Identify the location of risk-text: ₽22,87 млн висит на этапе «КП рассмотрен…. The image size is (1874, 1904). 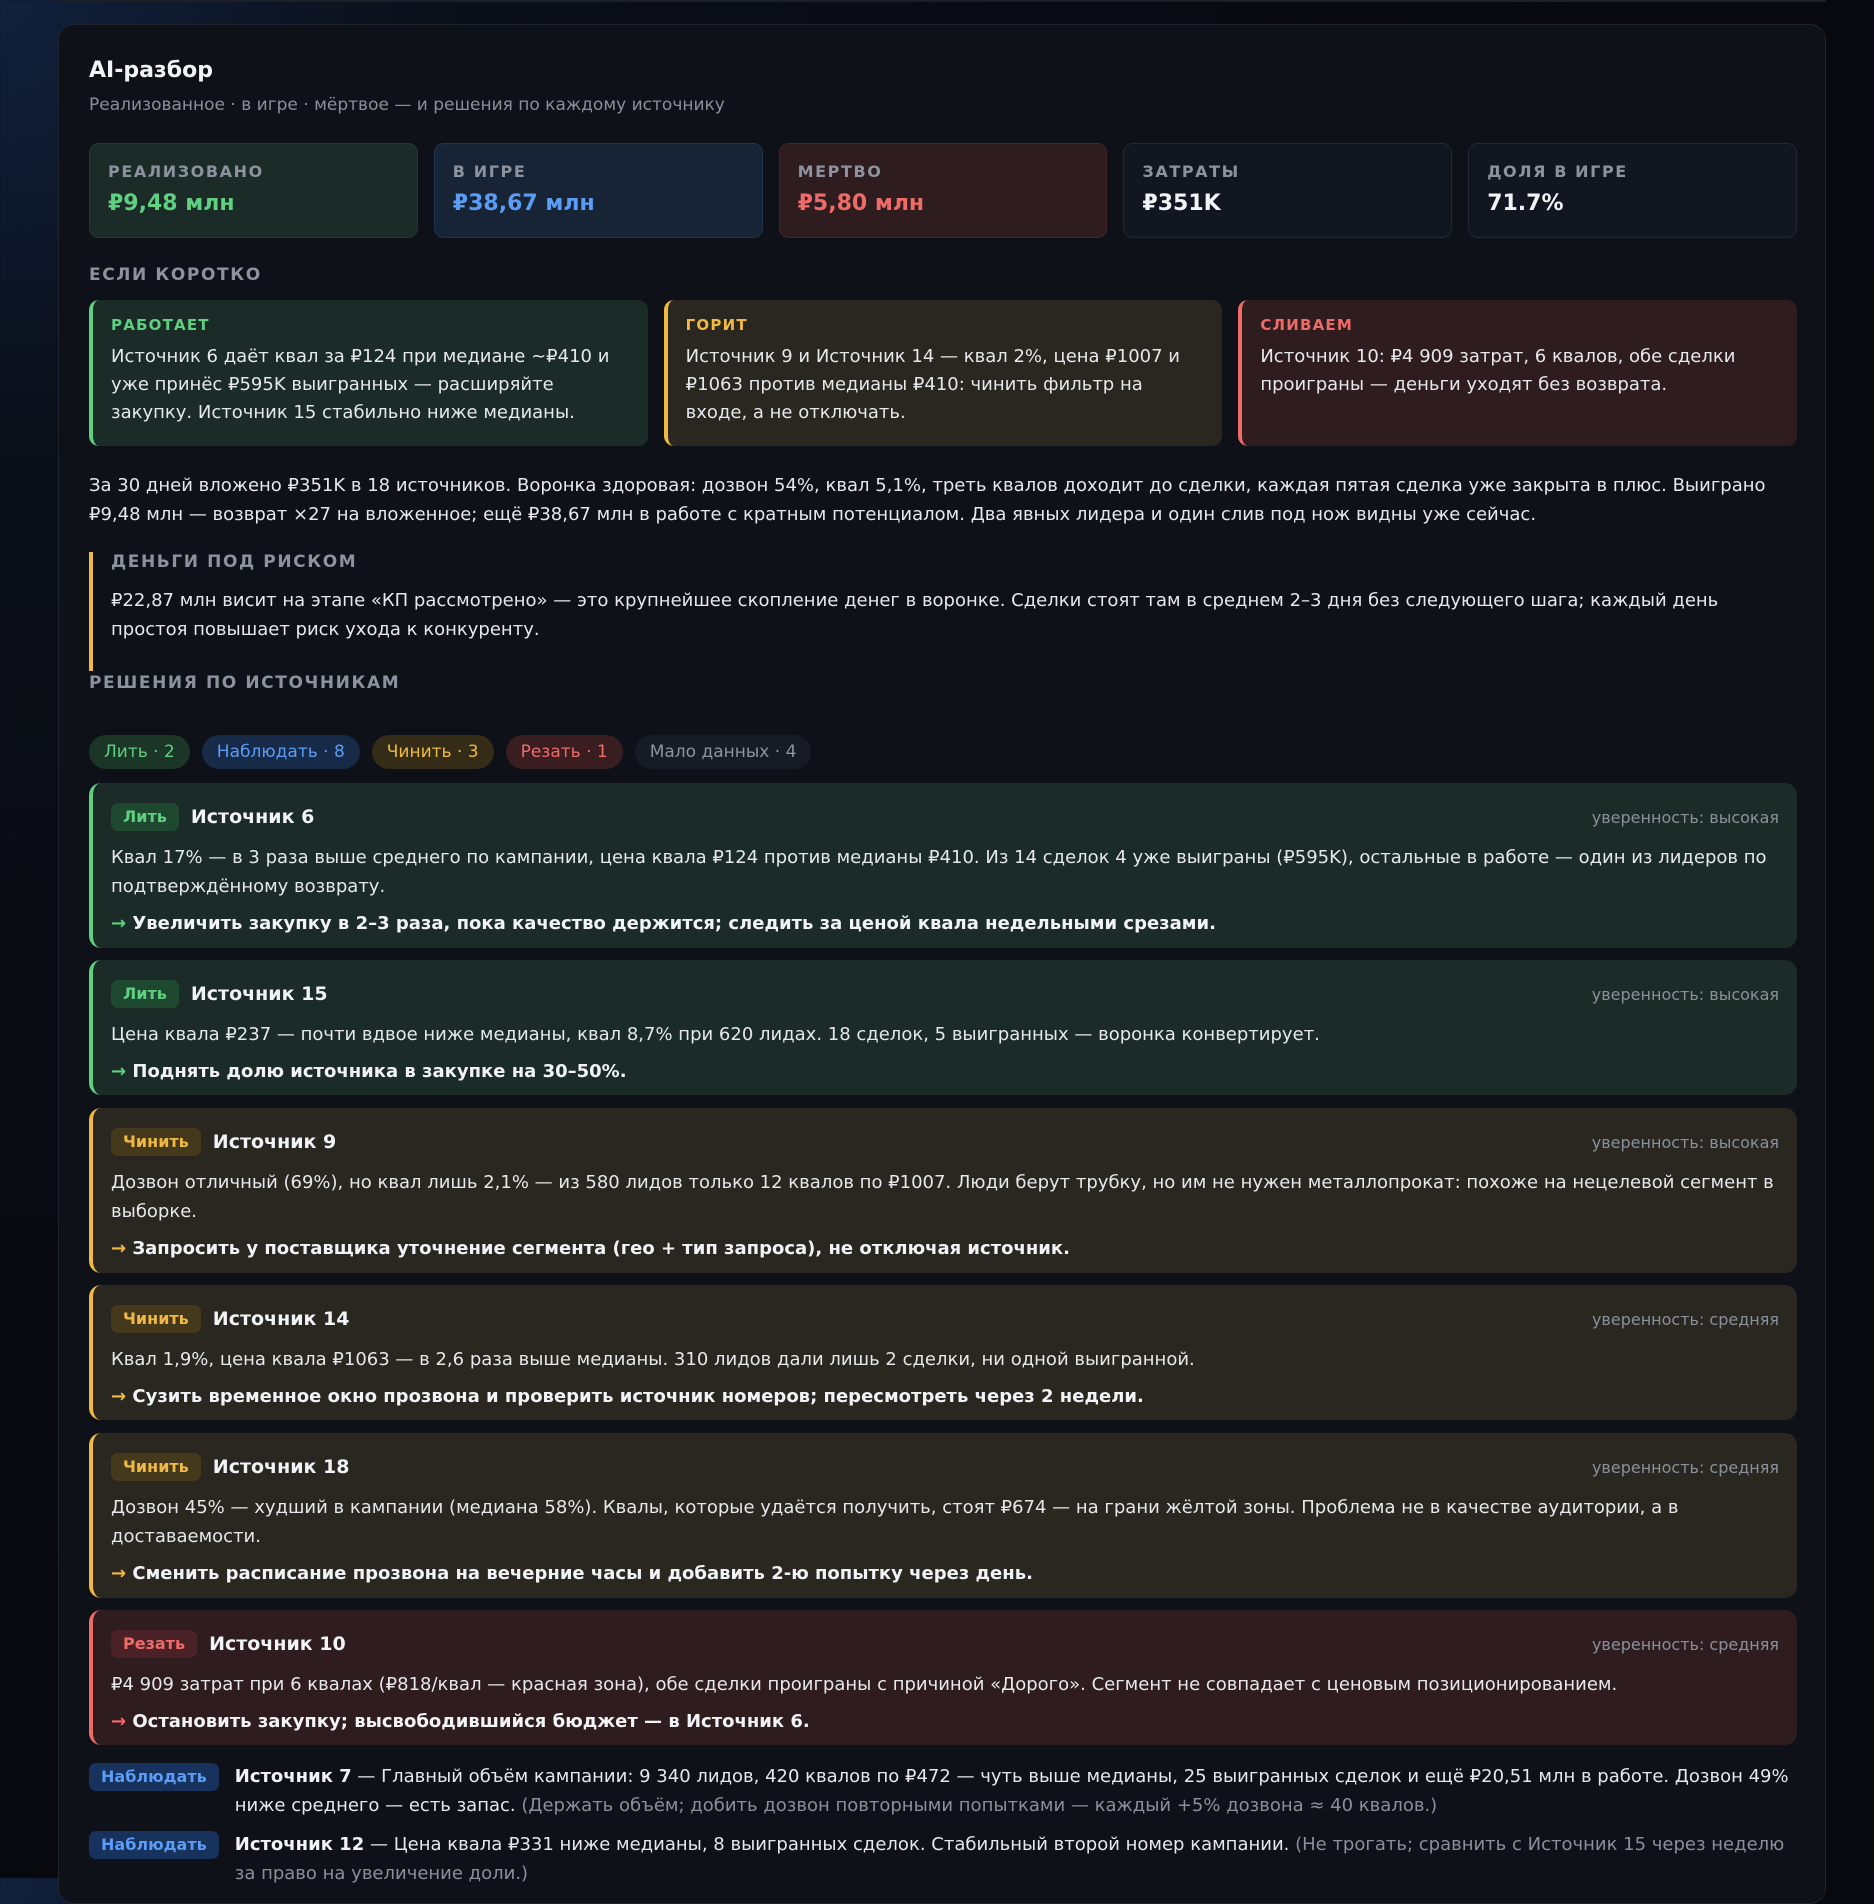
(915, 615).